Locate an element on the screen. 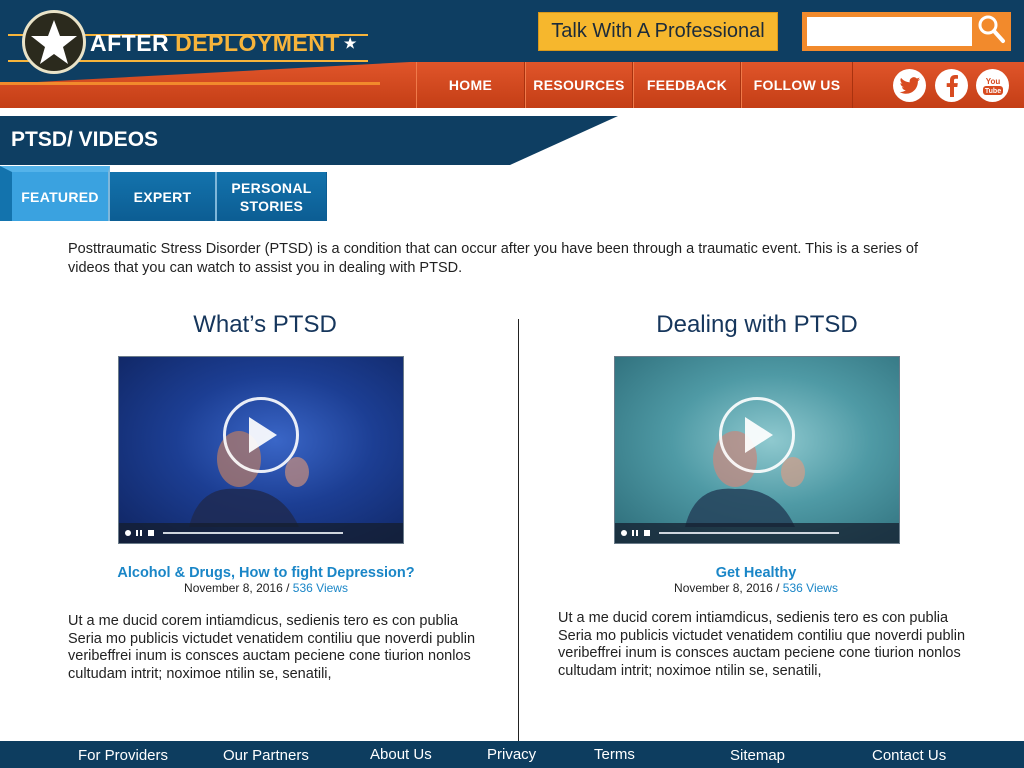 This screenshot has height=768, width=1024. footer-link-privacy: Privacy is located at coordinates (511, 754).